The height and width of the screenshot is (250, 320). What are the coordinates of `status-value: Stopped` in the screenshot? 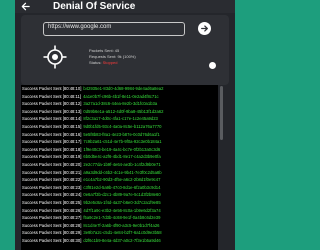 It's located at (110, 62).